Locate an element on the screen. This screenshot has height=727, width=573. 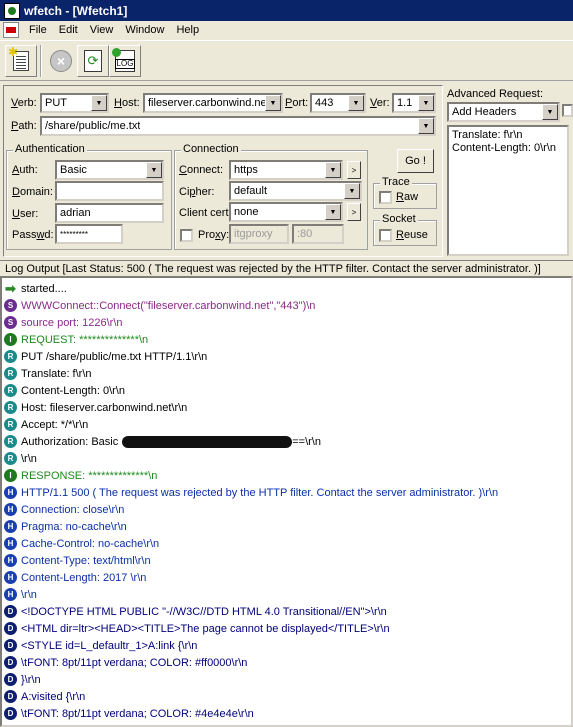
log-line: I RESPONSE: **************\n is located at coordinates (80, 475).